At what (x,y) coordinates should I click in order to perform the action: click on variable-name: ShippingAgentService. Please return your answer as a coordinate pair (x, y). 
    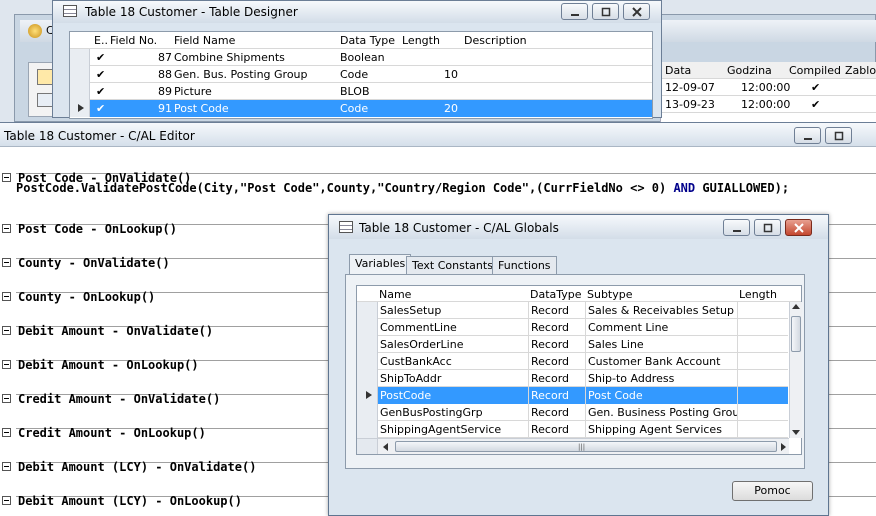
    Looking at the image, I should click on (454, 429).